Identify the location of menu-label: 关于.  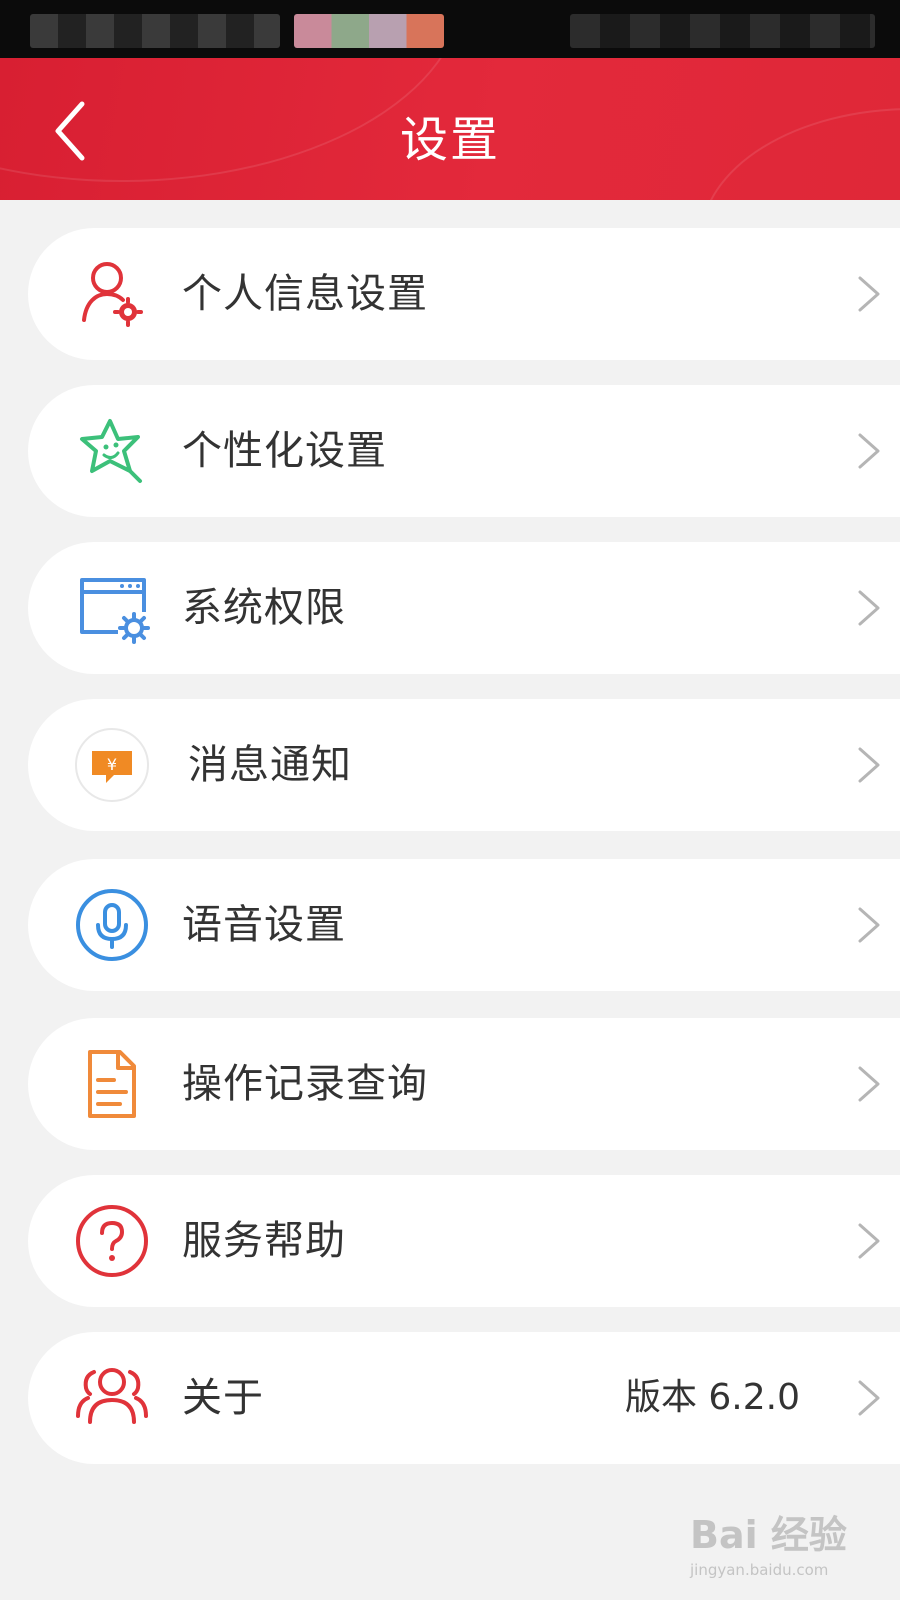
(223, 1398).